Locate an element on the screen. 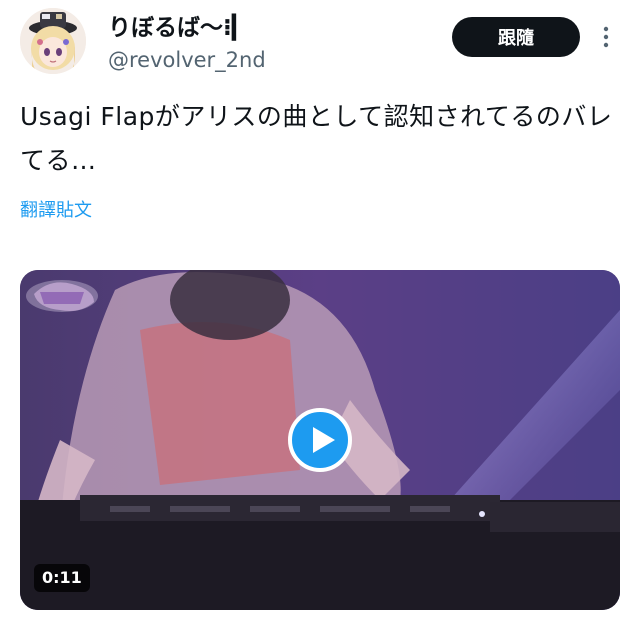 This screenshot has width=640, height=617. play-icon is located at coordinates (320, 440).